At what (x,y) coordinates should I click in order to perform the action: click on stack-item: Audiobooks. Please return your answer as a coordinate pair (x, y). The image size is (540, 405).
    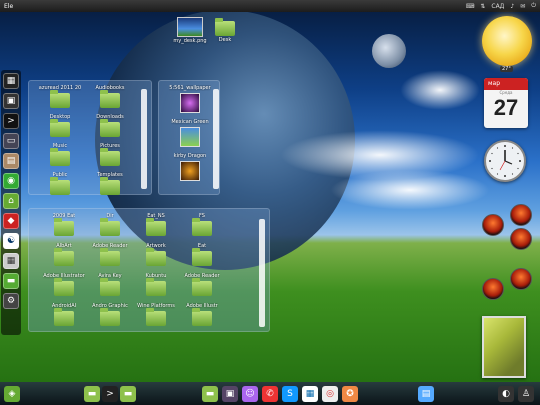
    Looking at the image, I should click on (110, 96).